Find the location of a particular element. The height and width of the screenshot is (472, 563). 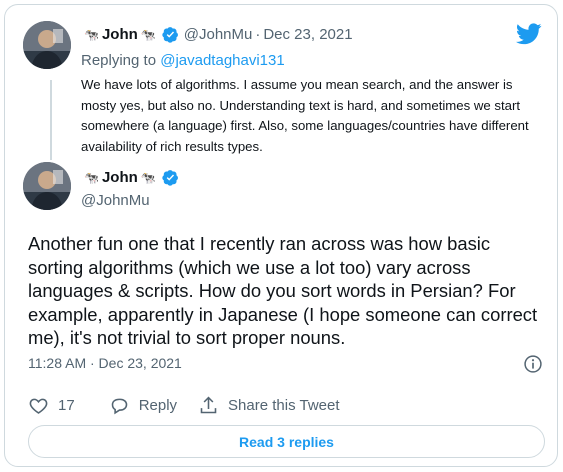

speech-bubble-icon is located at coordinates (119, 406).